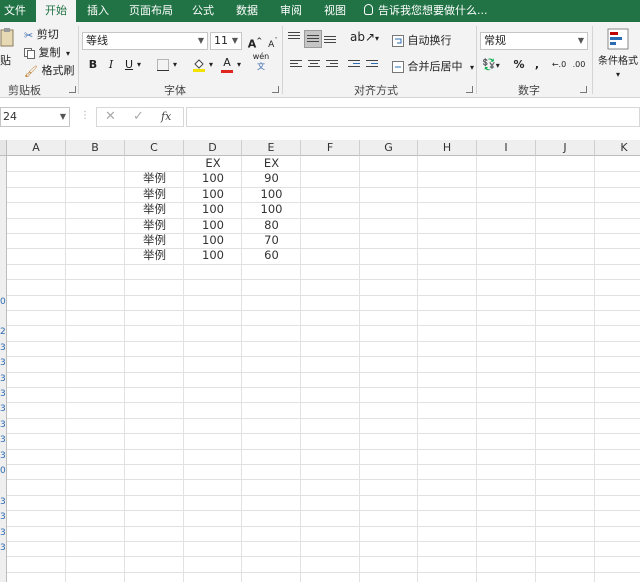 This screenshot has height=582, width=640. I want to click on orientation-button: ab↗▾, so click(364, 37).